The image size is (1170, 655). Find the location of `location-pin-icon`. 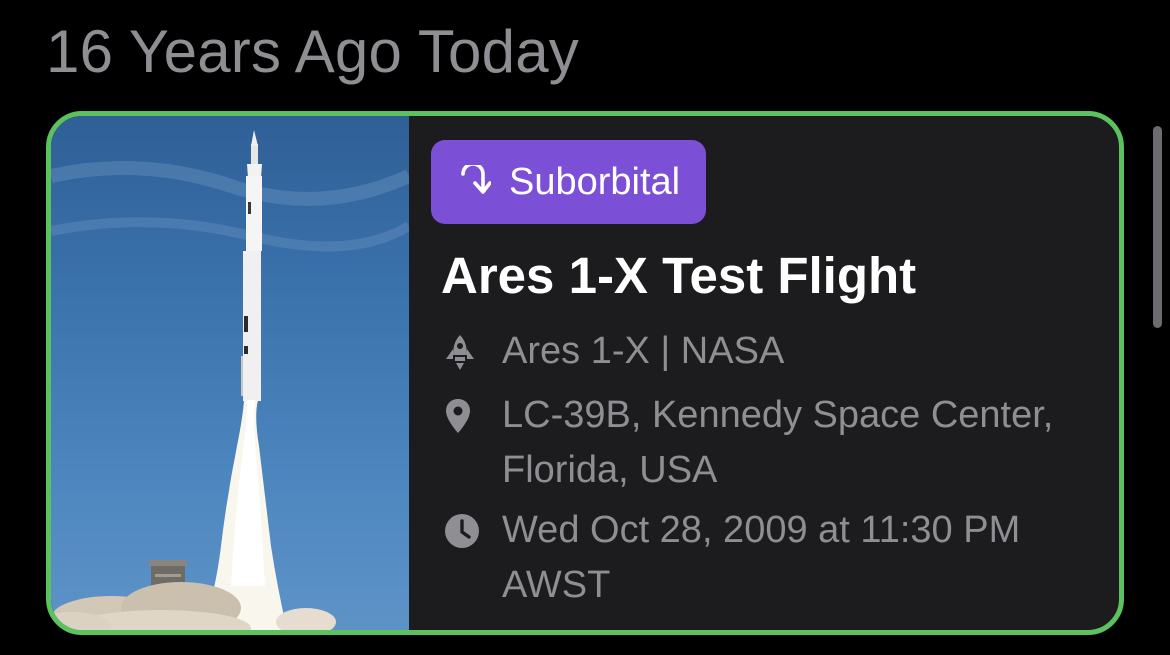

location-pin-icon is located at coordinates (466, 415).